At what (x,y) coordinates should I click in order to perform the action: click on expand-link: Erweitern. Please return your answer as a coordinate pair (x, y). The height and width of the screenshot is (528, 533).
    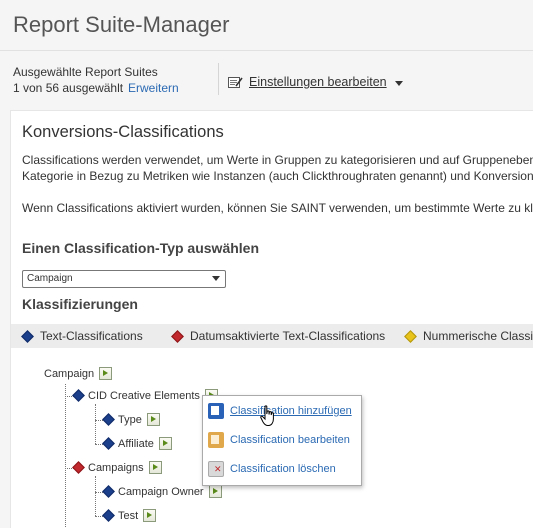
    Looking at the image, I should click on (153, 88).